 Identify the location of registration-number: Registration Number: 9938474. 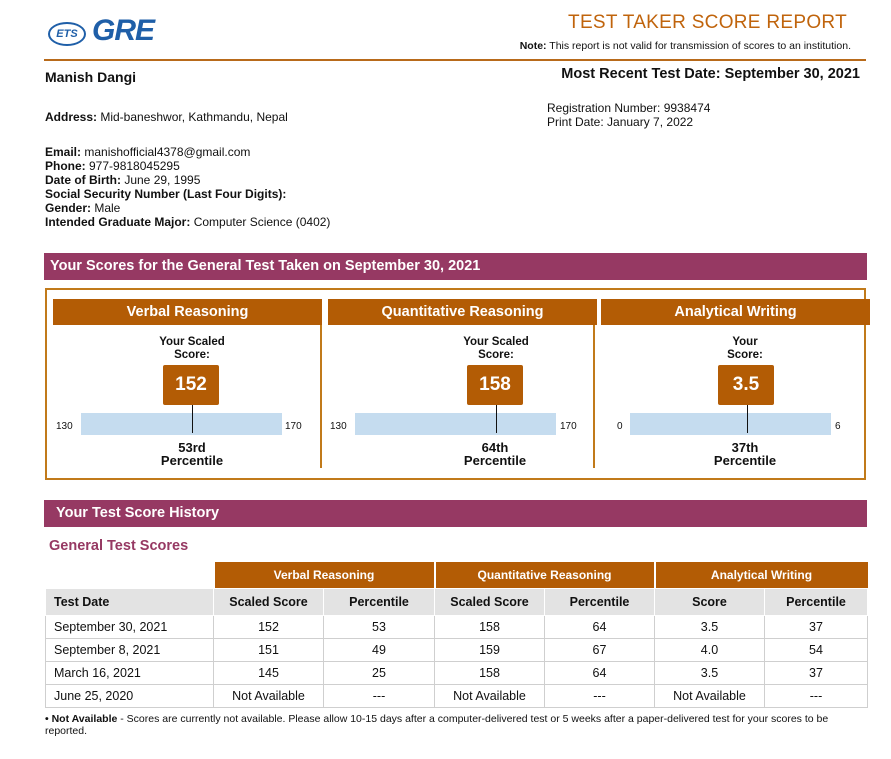
(629, 108).